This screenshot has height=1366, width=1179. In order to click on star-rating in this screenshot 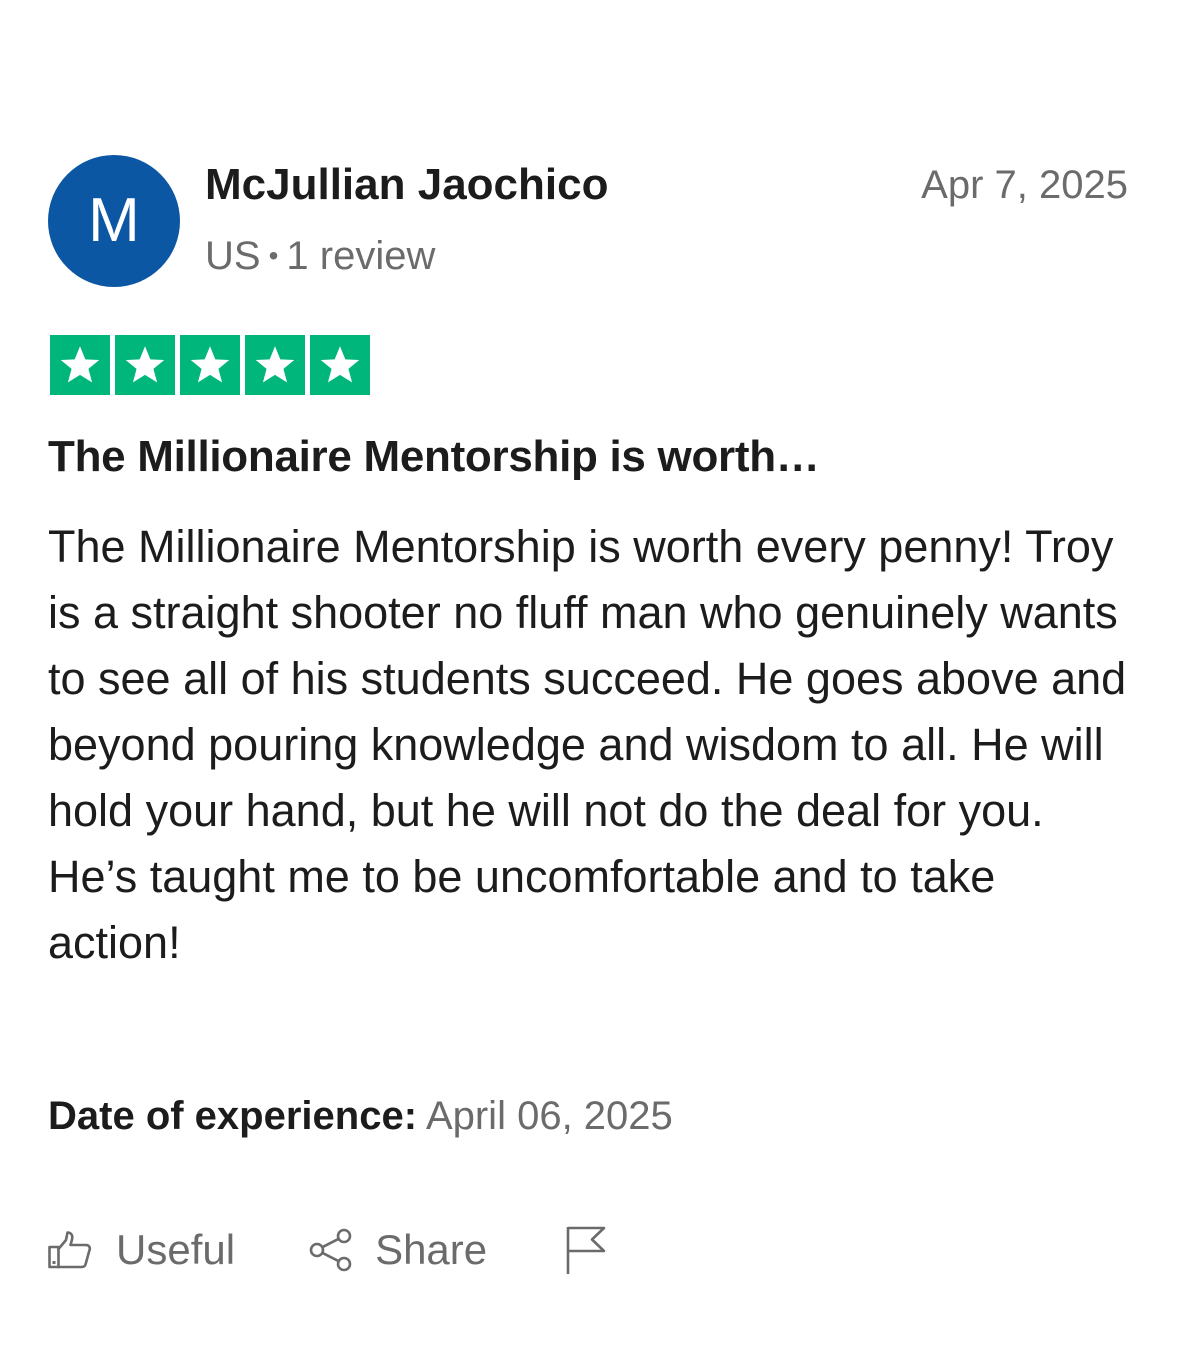, I will do `click(210, 365)`.